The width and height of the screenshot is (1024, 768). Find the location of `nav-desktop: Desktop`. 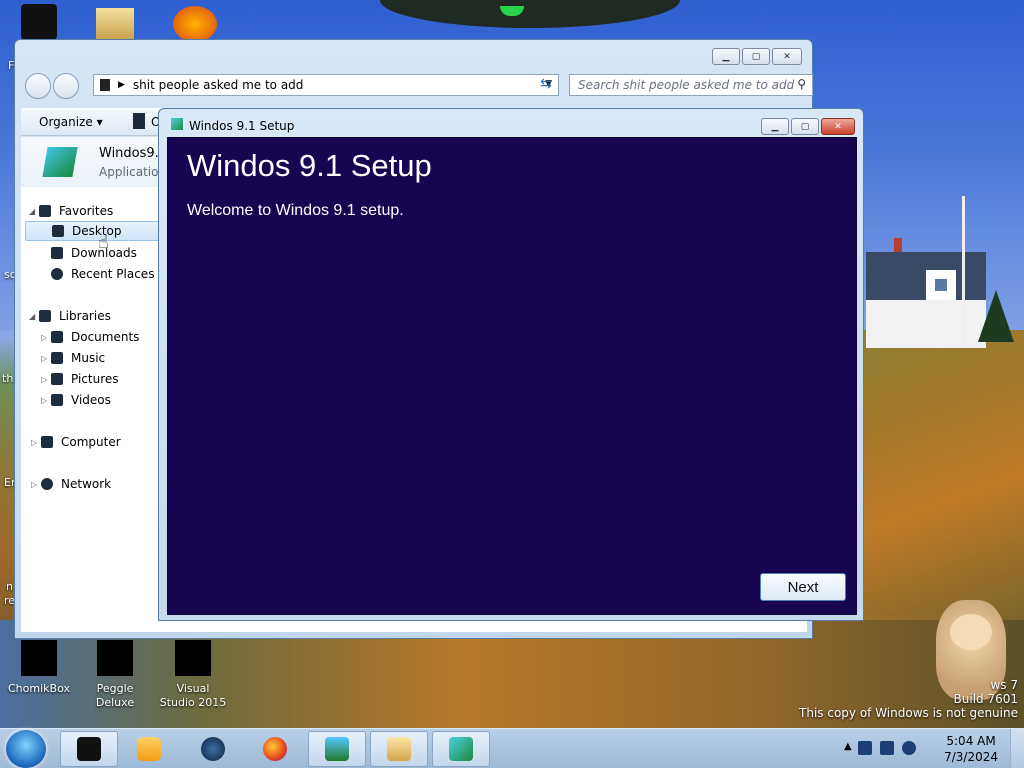

nav-desktop: Desktop is located at coordinates (92, 231).